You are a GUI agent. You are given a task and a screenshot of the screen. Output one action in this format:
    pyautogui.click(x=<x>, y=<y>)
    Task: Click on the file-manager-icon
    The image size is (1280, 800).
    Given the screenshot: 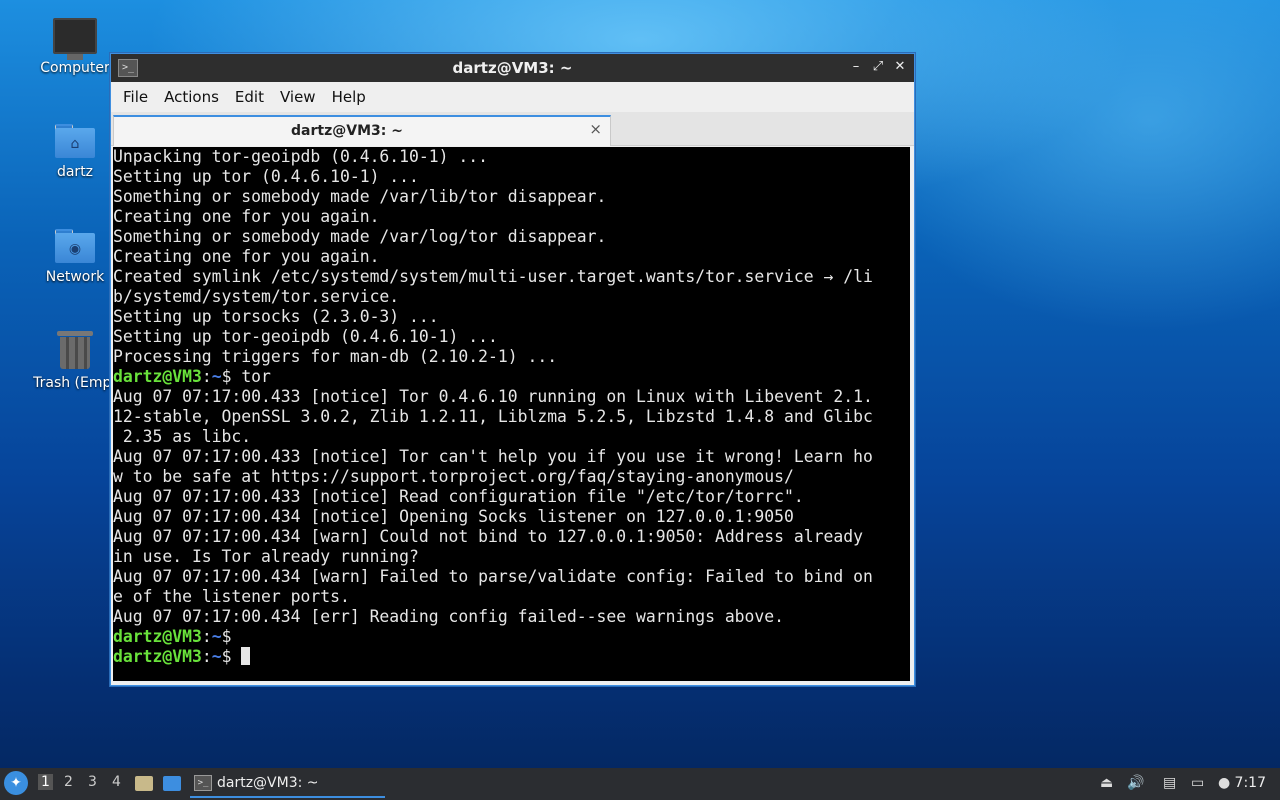 What is the action you would take?
    pyautogui.click(x=144, y=783)
    